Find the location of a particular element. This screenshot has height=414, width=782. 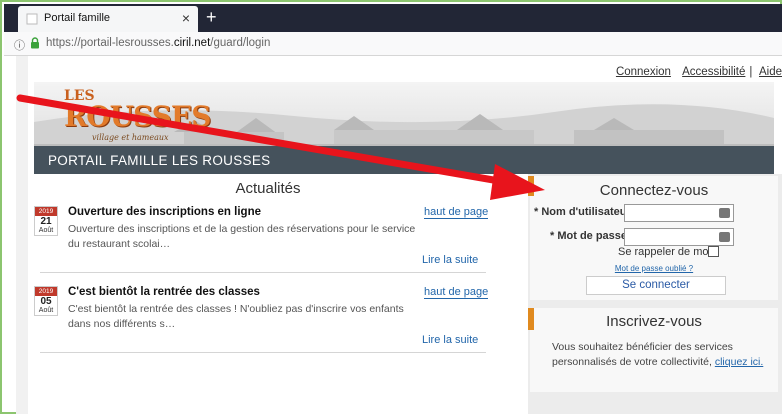

remember-me-label: Se rappeler de moi is located at coordinates (664, 252).